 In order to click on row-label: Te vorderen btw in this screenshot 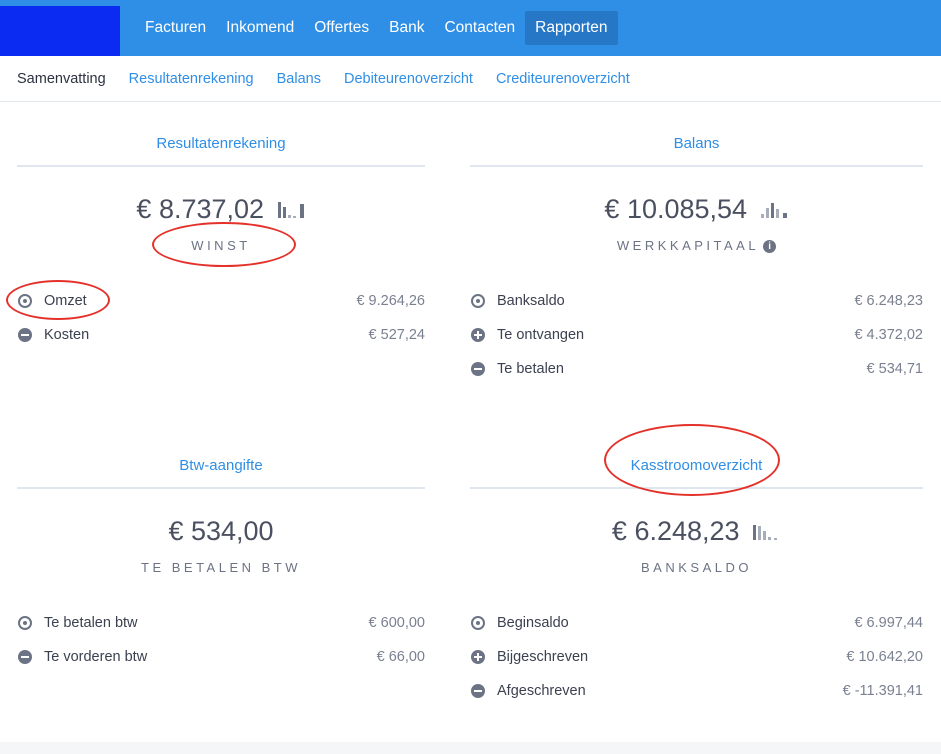, I will do `click(96, 657)`.